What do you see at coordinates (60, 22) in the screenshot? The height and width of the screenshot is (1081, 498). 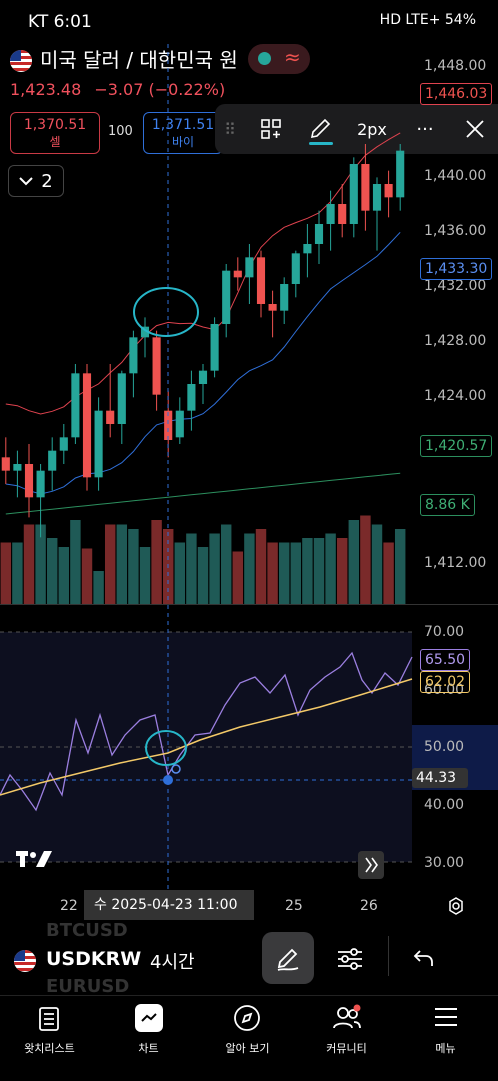 I see `status-carrier-time: KT 6:01` at bounding box center [60, 22].